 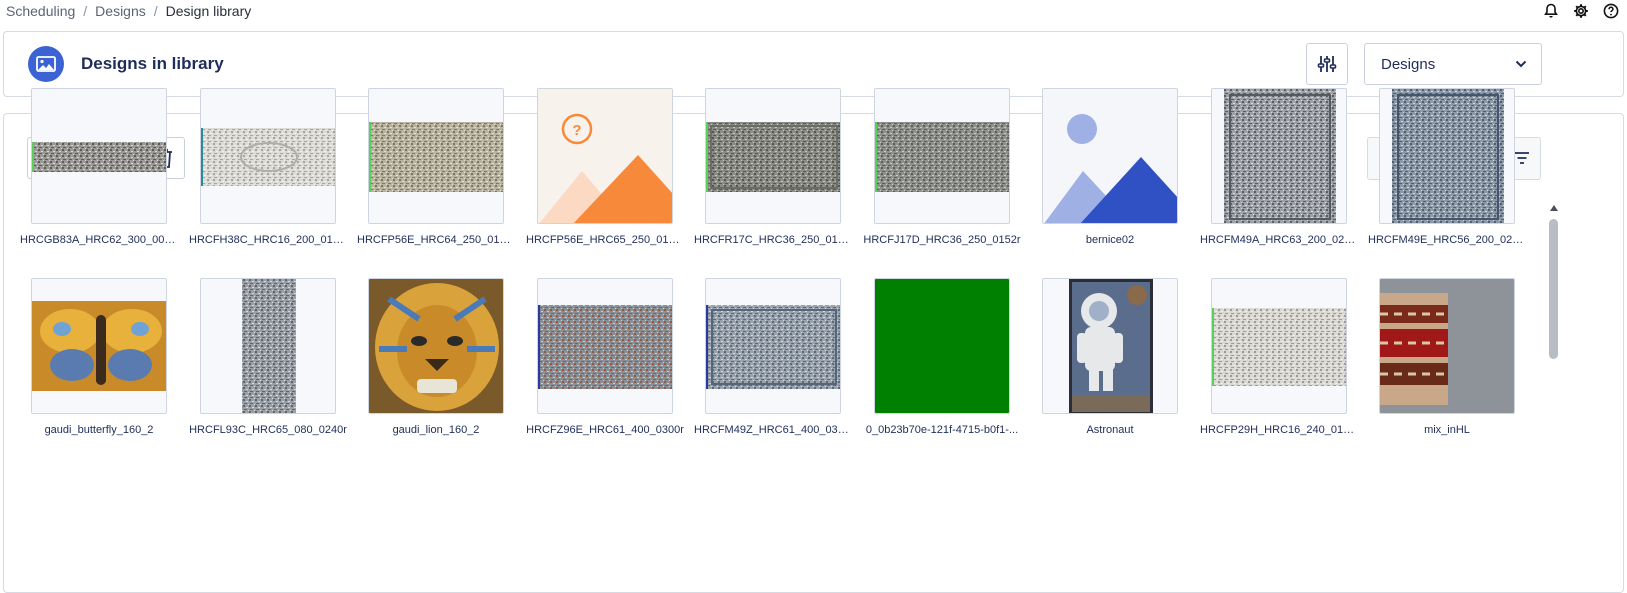 What do you see at coordinates (46, 64) in the screenshot?
I see `image-icon` at bounding box center [46, 64].